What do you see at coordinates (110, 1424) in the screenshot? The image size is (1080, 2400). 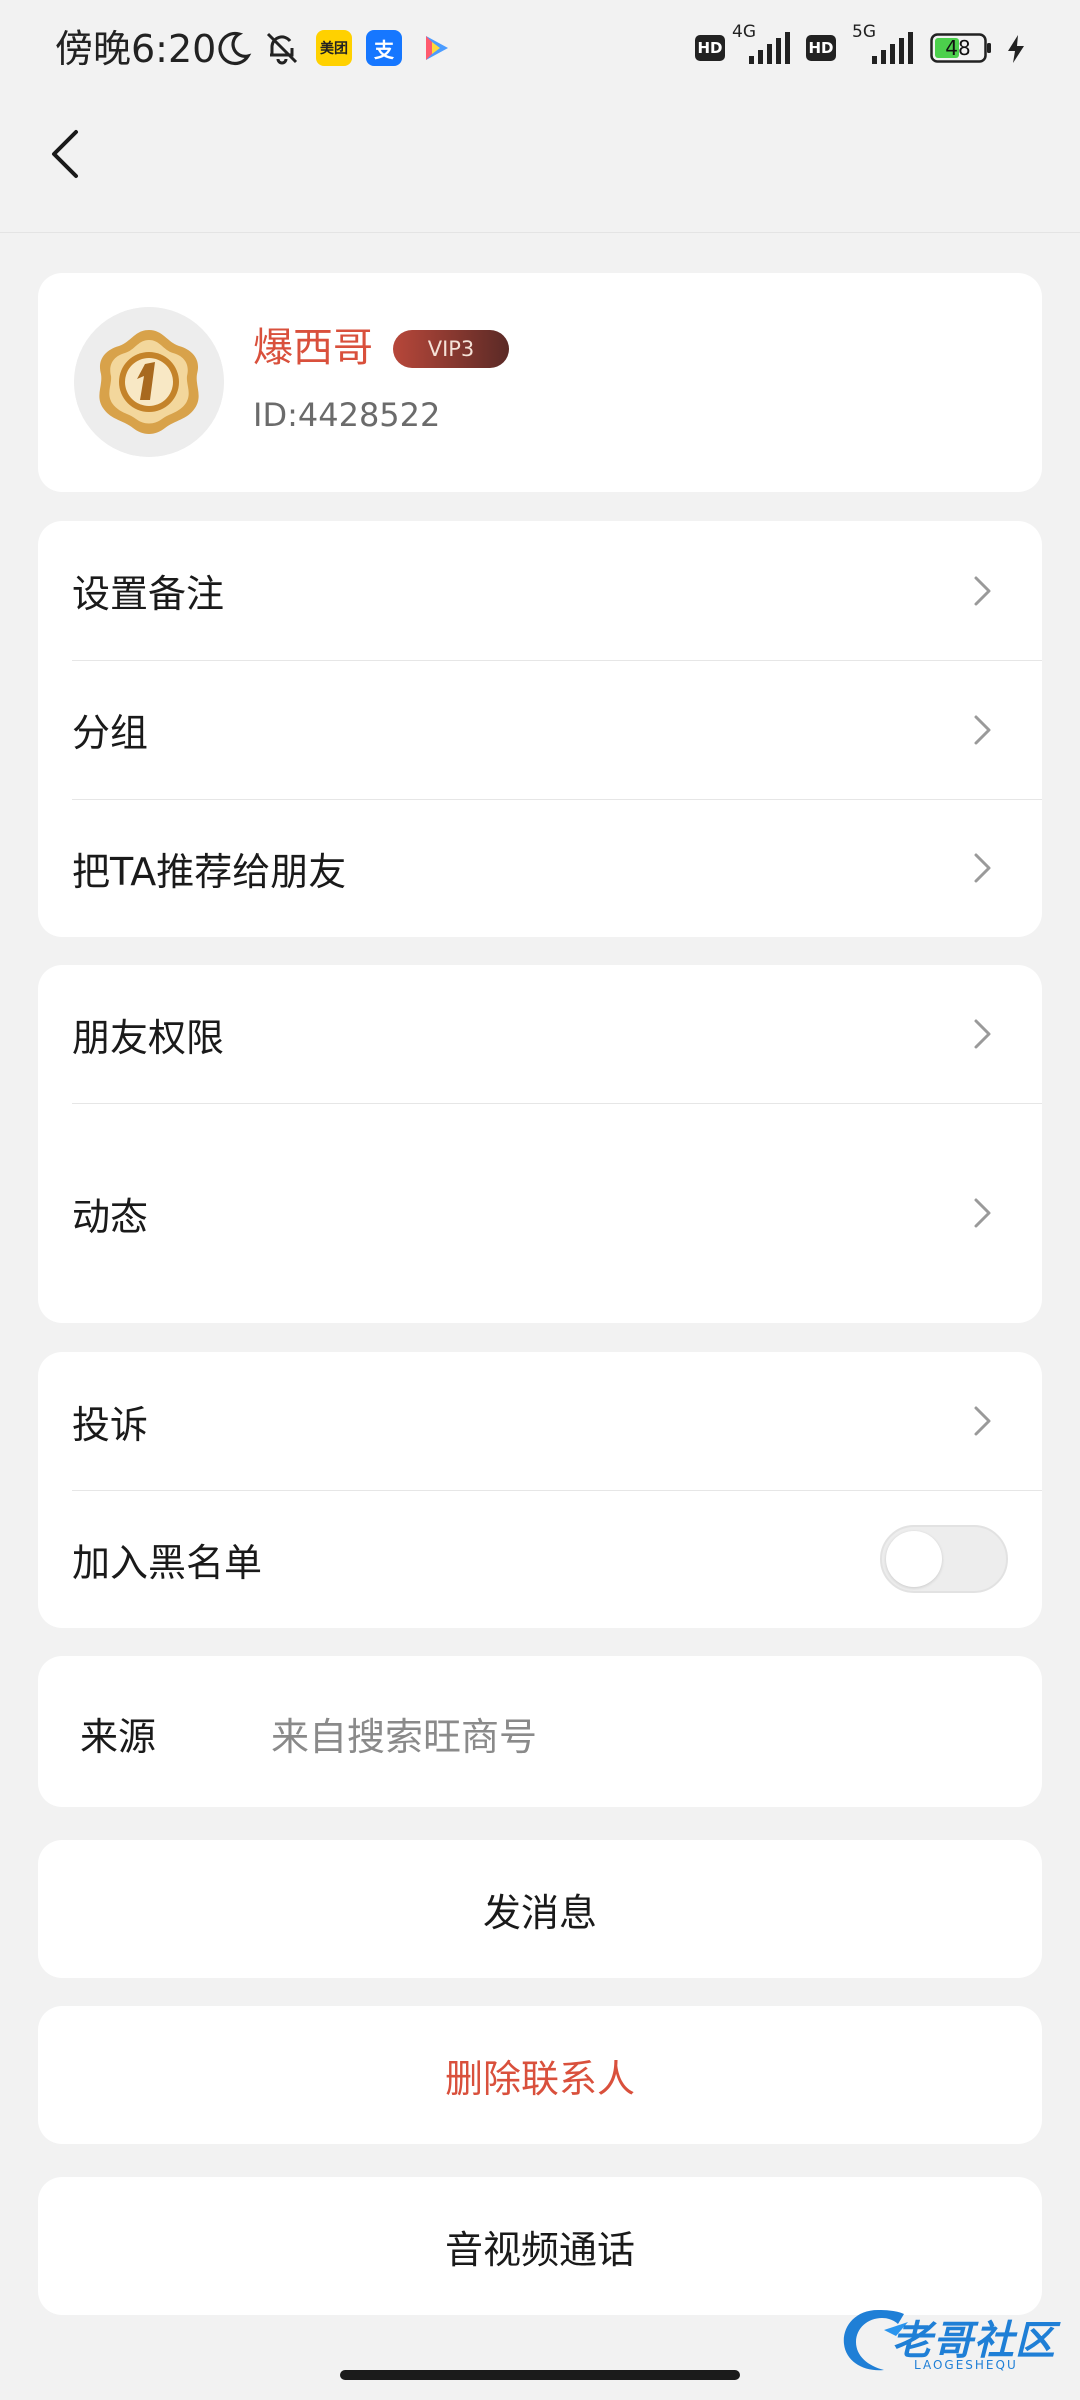 I see `complaint-label: 投诉` at bounding box center [110, 1424].